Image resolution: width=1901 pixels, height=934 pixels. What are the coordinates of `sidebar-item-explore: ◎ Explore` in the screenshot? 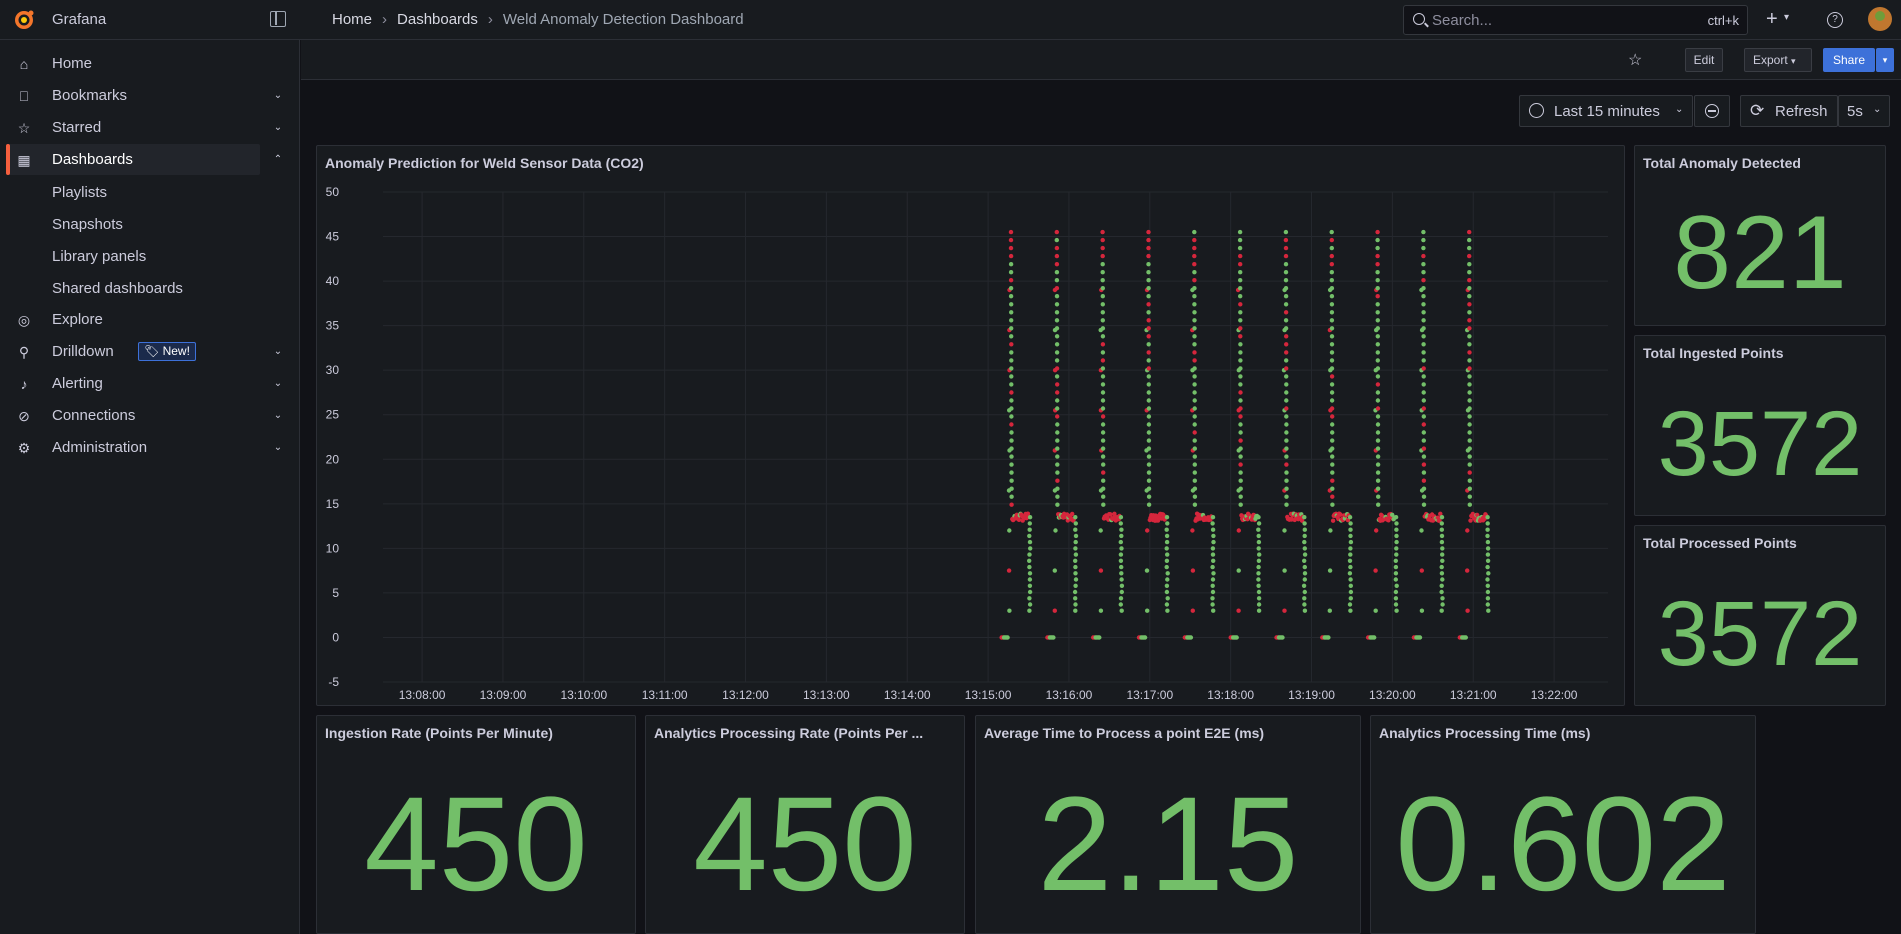 It's located at (133, 319).